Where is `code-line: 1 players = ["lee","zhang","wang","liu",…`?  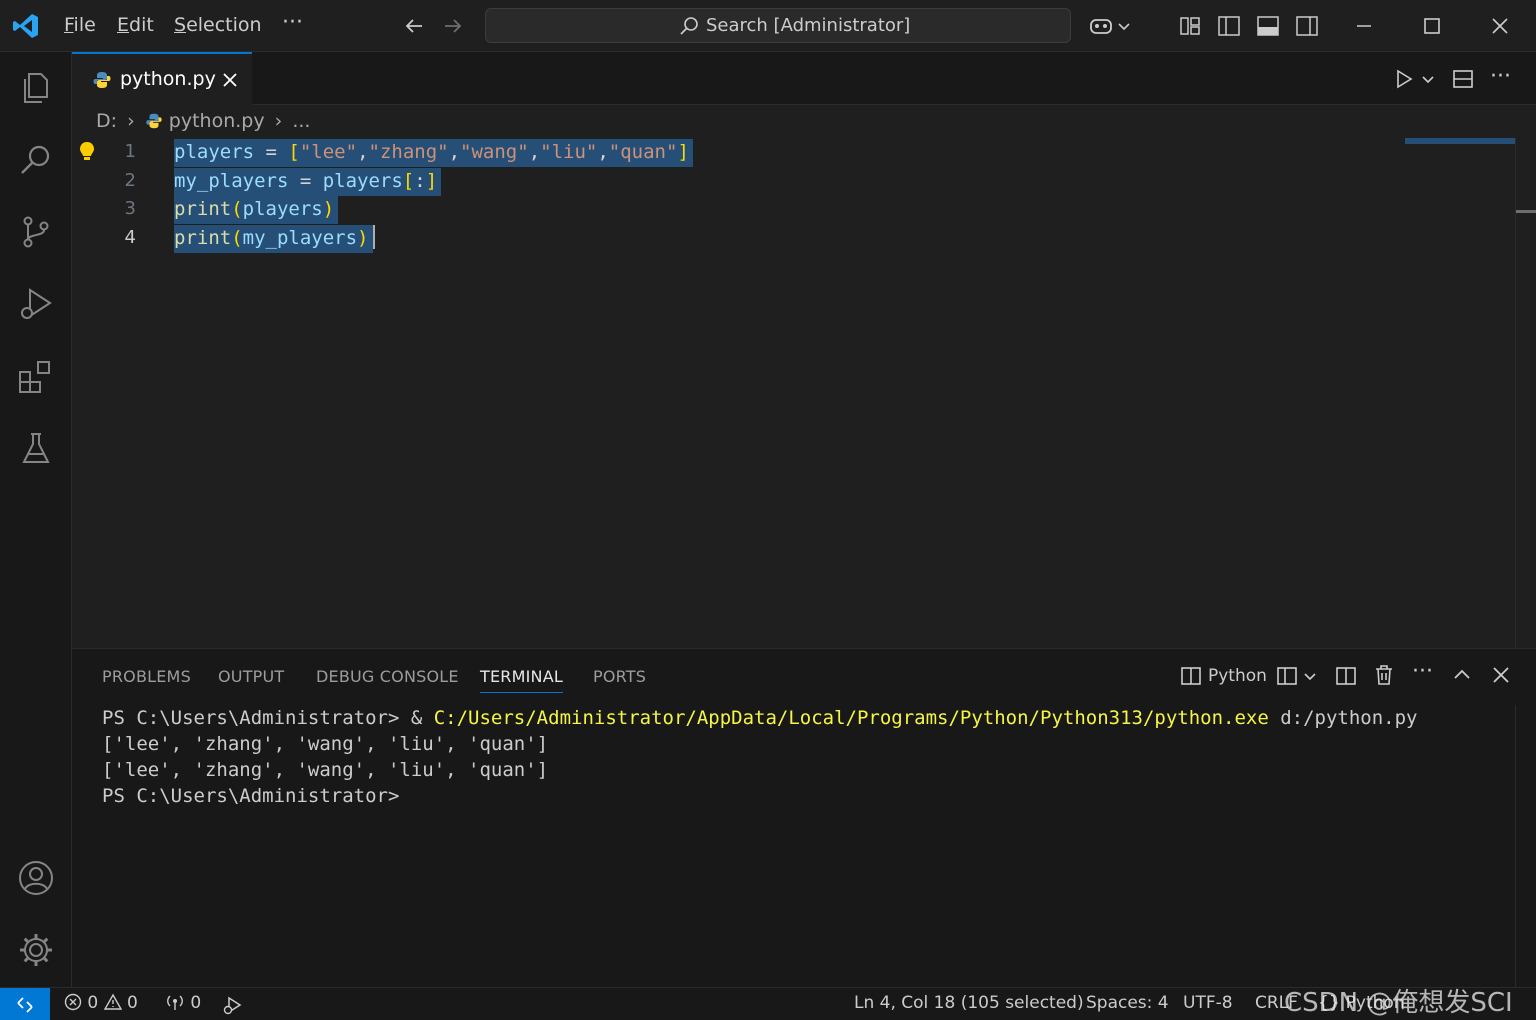
code-line: 1 players = ["lee","zhang","wang","liu",… is located at coordinates (804, 152).